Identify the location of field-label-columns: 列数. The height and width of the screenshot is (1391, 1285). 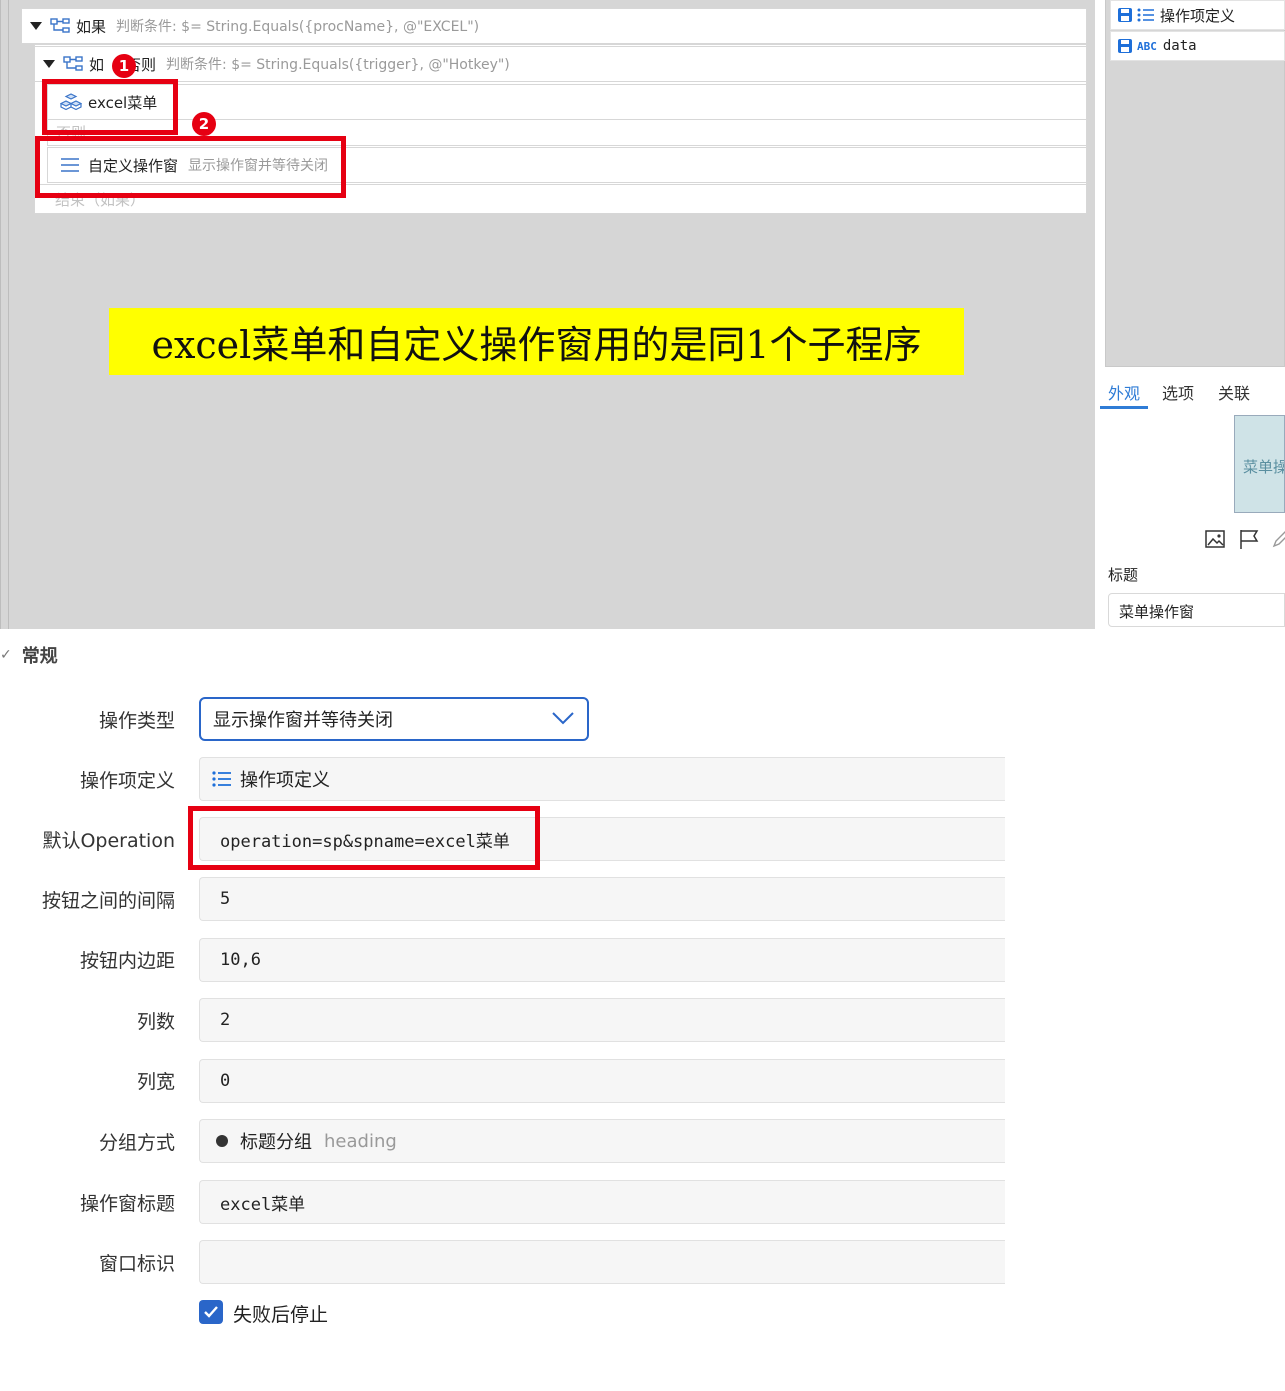
(155, 1022).